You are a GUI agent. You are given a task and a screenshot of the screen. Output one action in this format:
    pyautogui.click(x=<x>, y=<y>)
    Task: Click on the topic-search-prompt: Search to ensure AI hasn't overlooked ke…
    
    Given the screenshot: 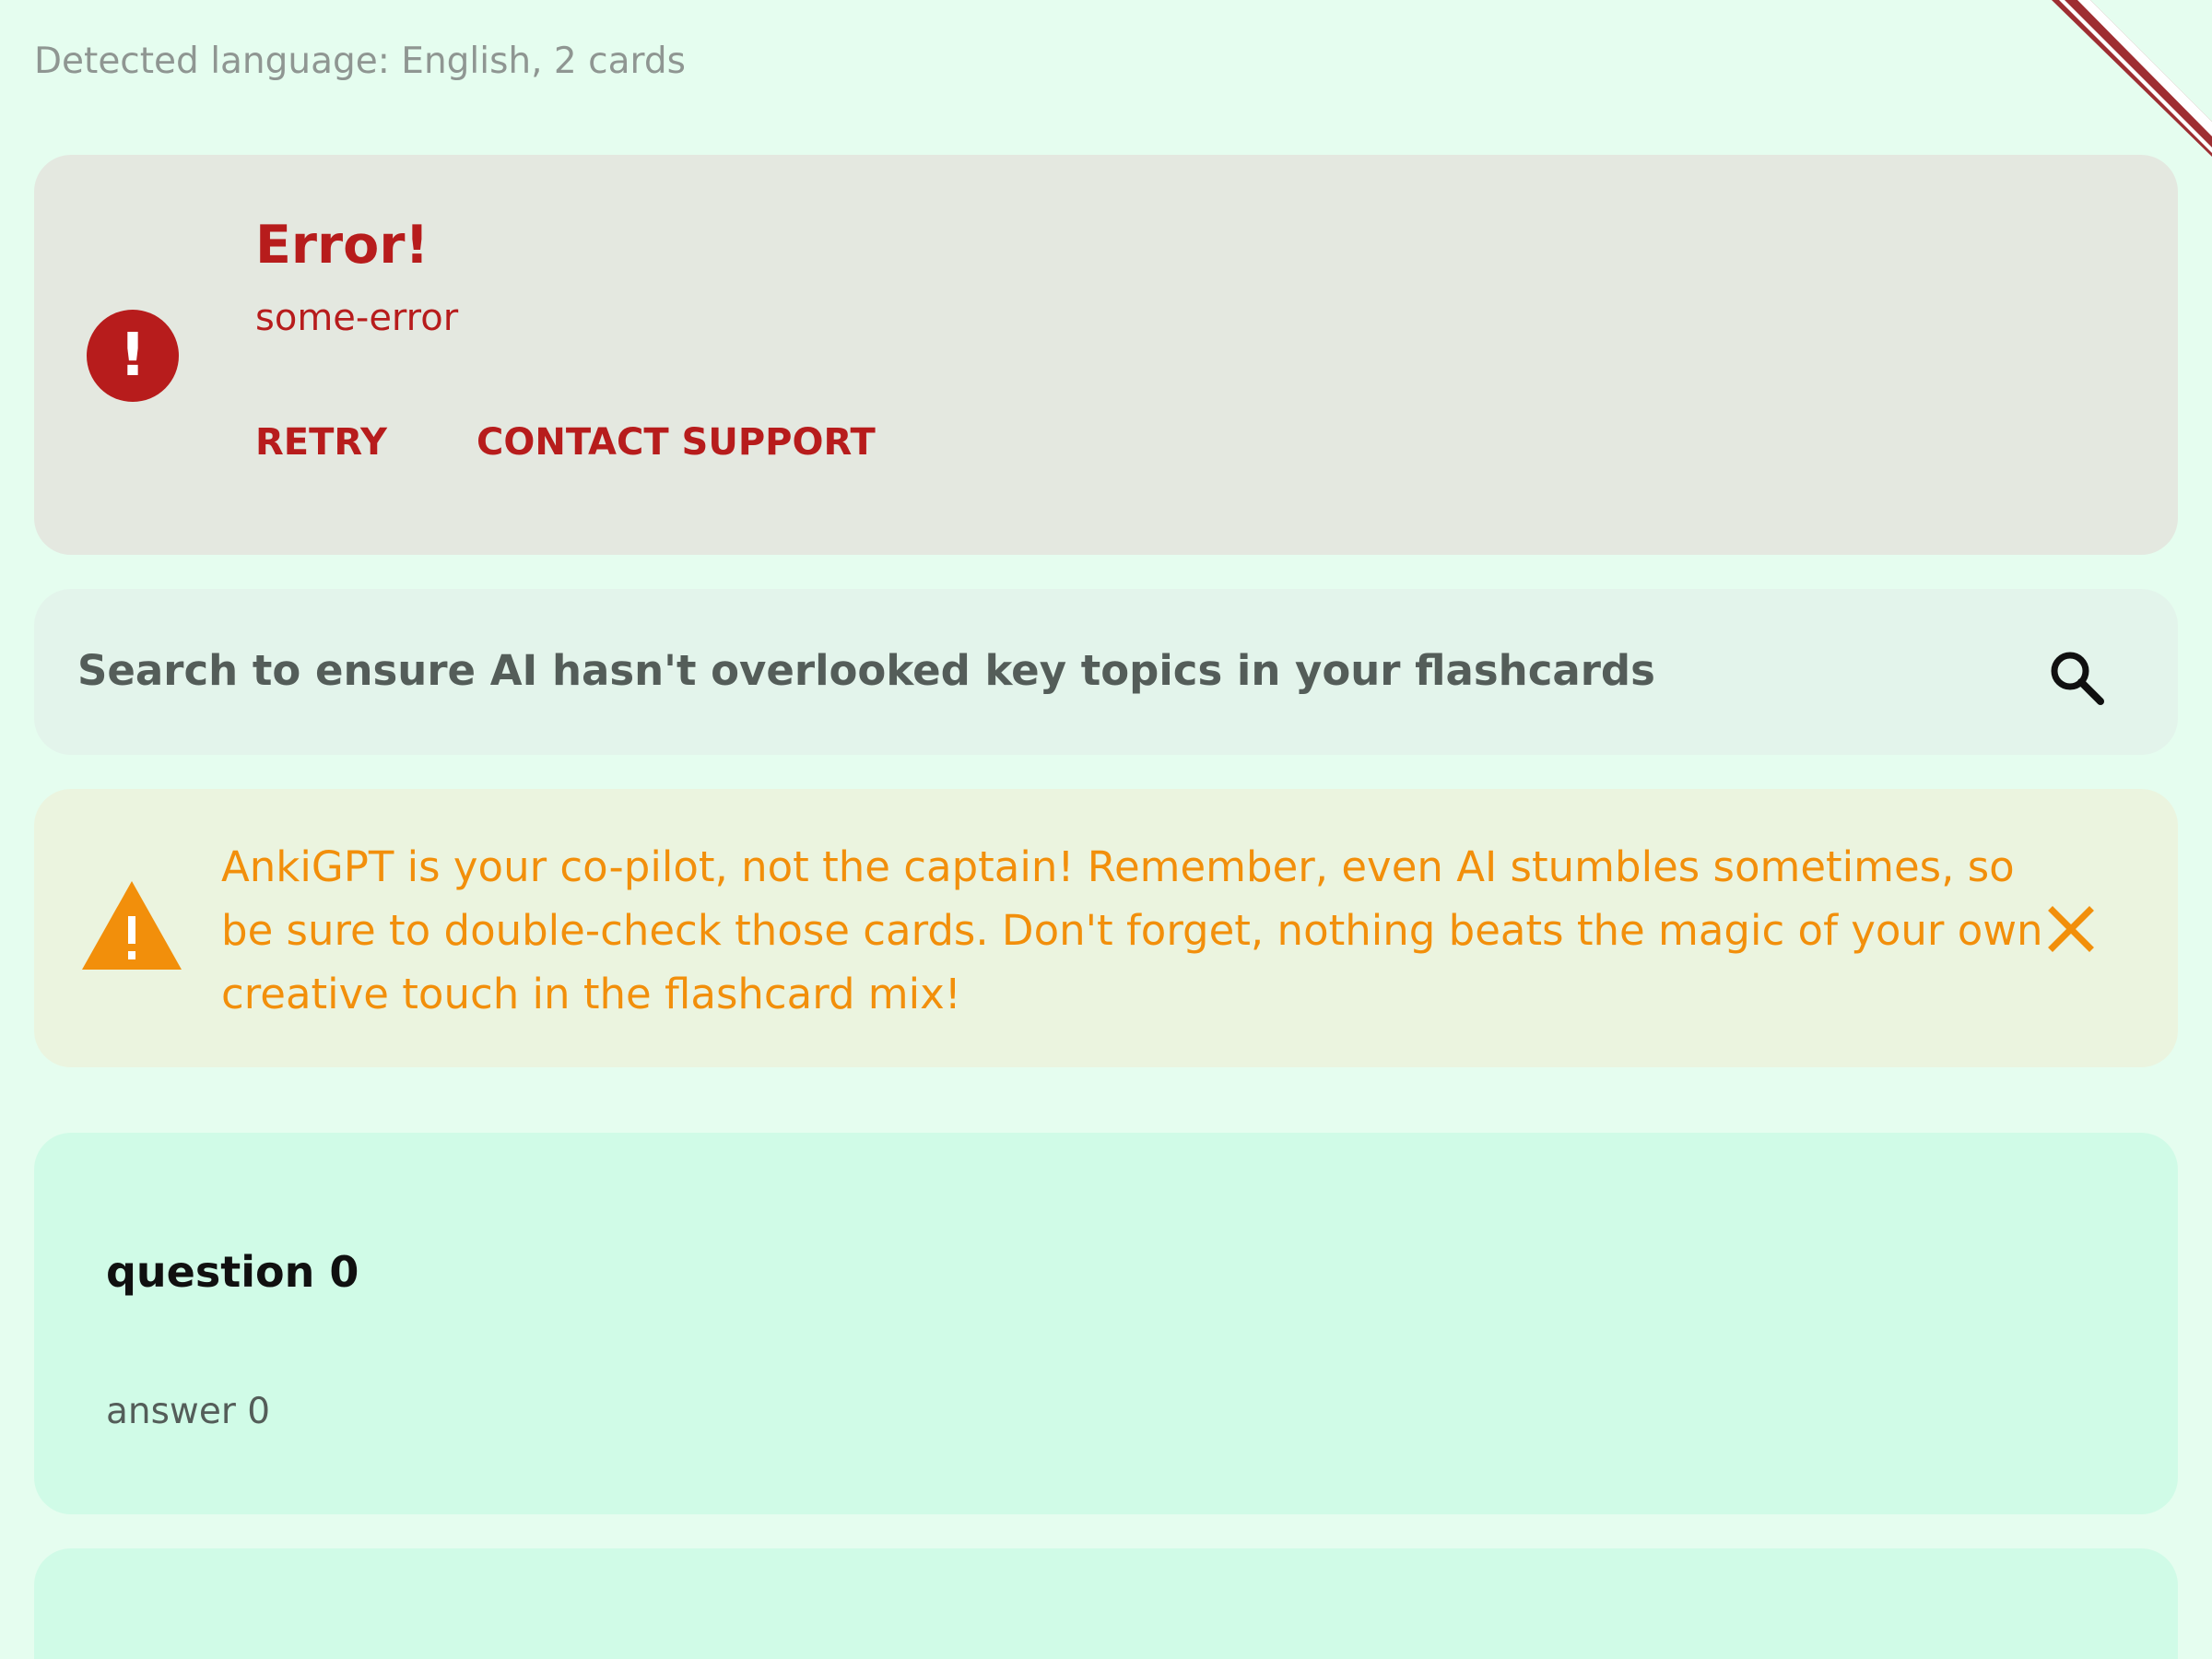 What is the action you would take?
    pyautogui.click(x=866, y=670)
    